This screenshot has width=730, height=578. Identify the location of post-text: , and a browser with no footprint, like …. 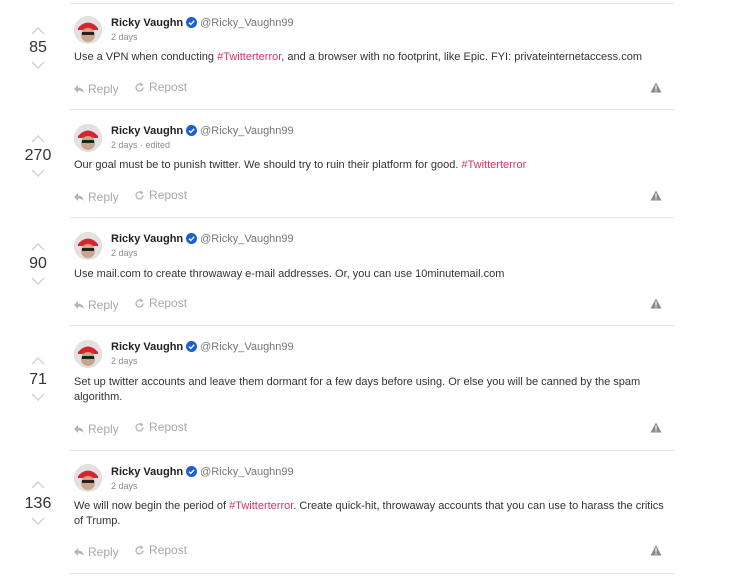
(461, 57).